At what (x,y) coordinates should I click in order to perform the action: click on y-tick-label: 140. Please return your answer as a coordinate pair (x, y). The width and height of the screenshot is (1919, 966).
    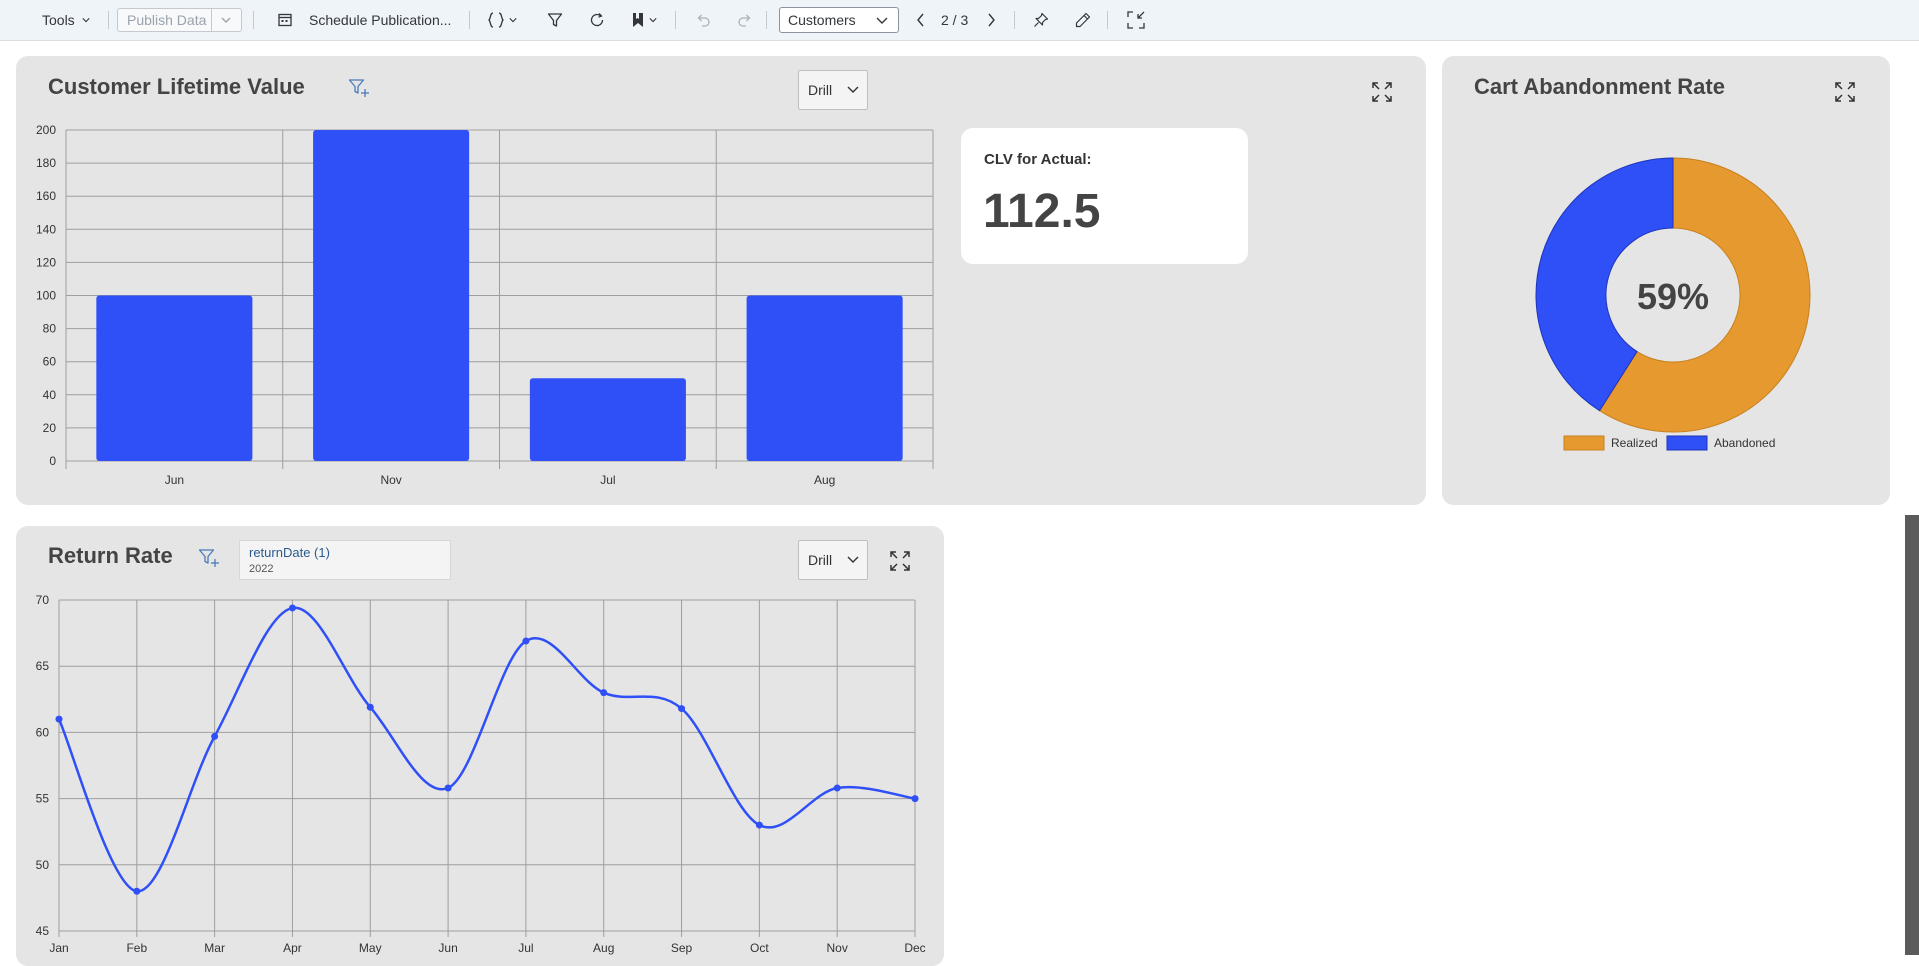
    Looking at the image, I should click on (46, 229).